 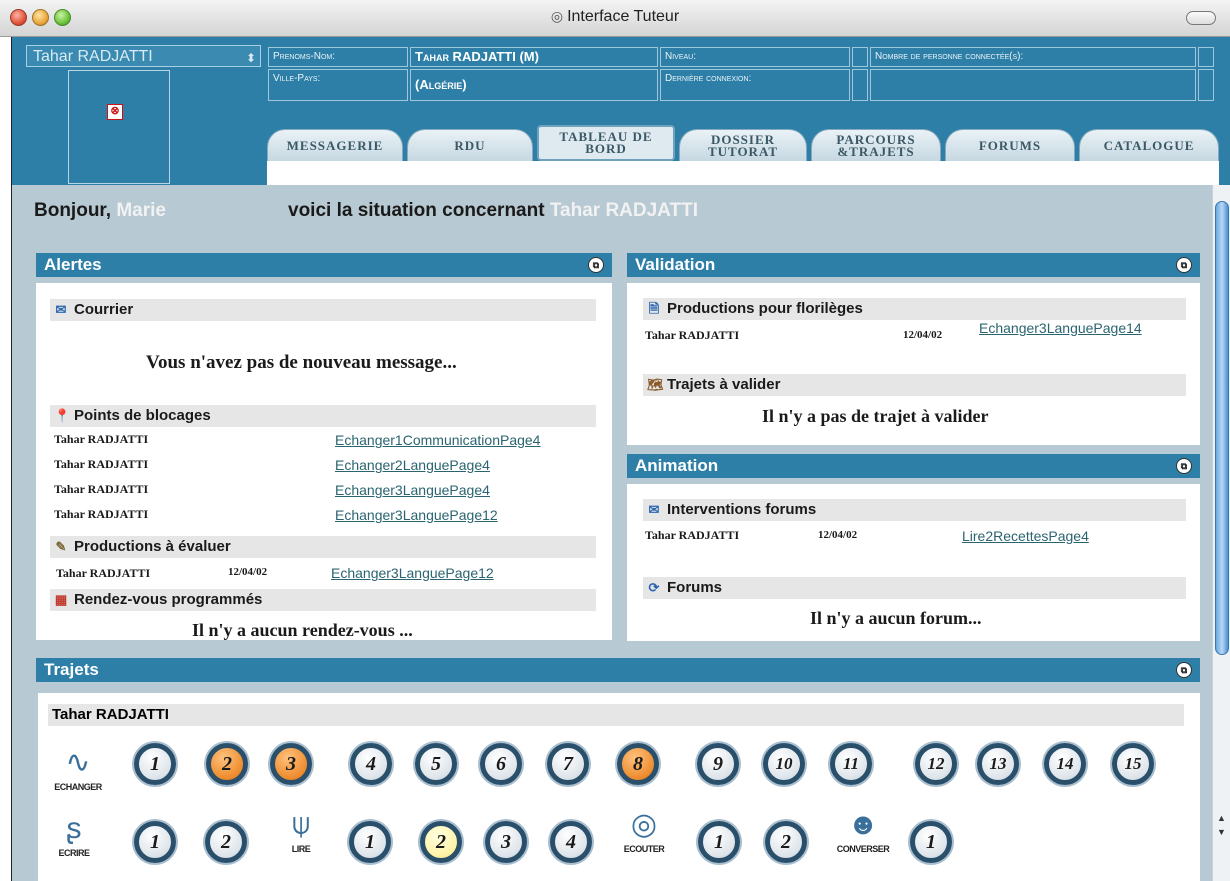 I want to click on trajets-valider-header: 🗺 Trajets à valider, so click(x=914, y=385).